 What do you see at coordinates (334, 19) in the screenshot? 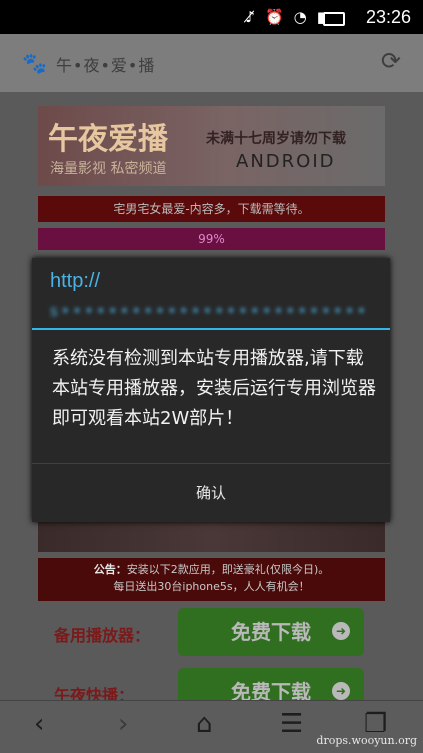
I see `battery-icon` at bounding box center [334, 19].